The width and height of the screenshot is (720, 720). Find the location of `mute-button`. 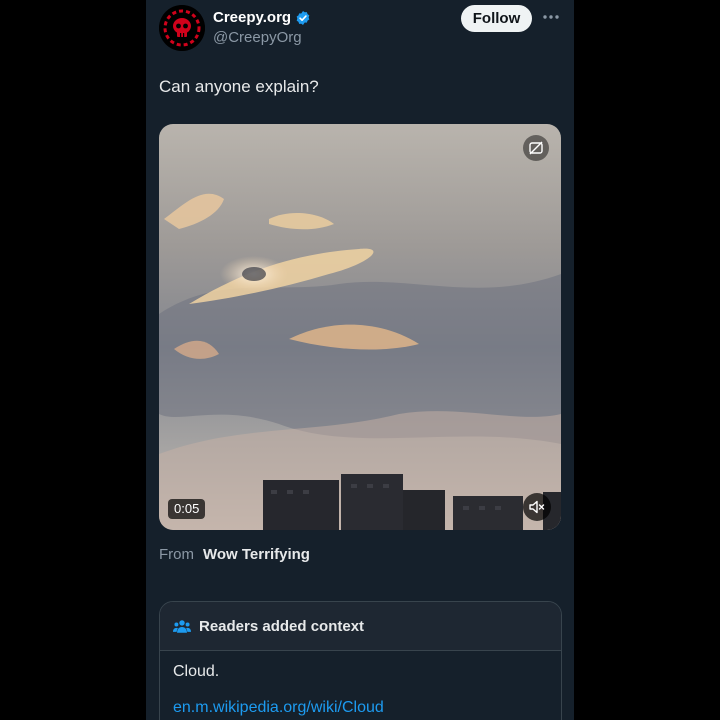

mute-button is located at coordinates (537, 507).